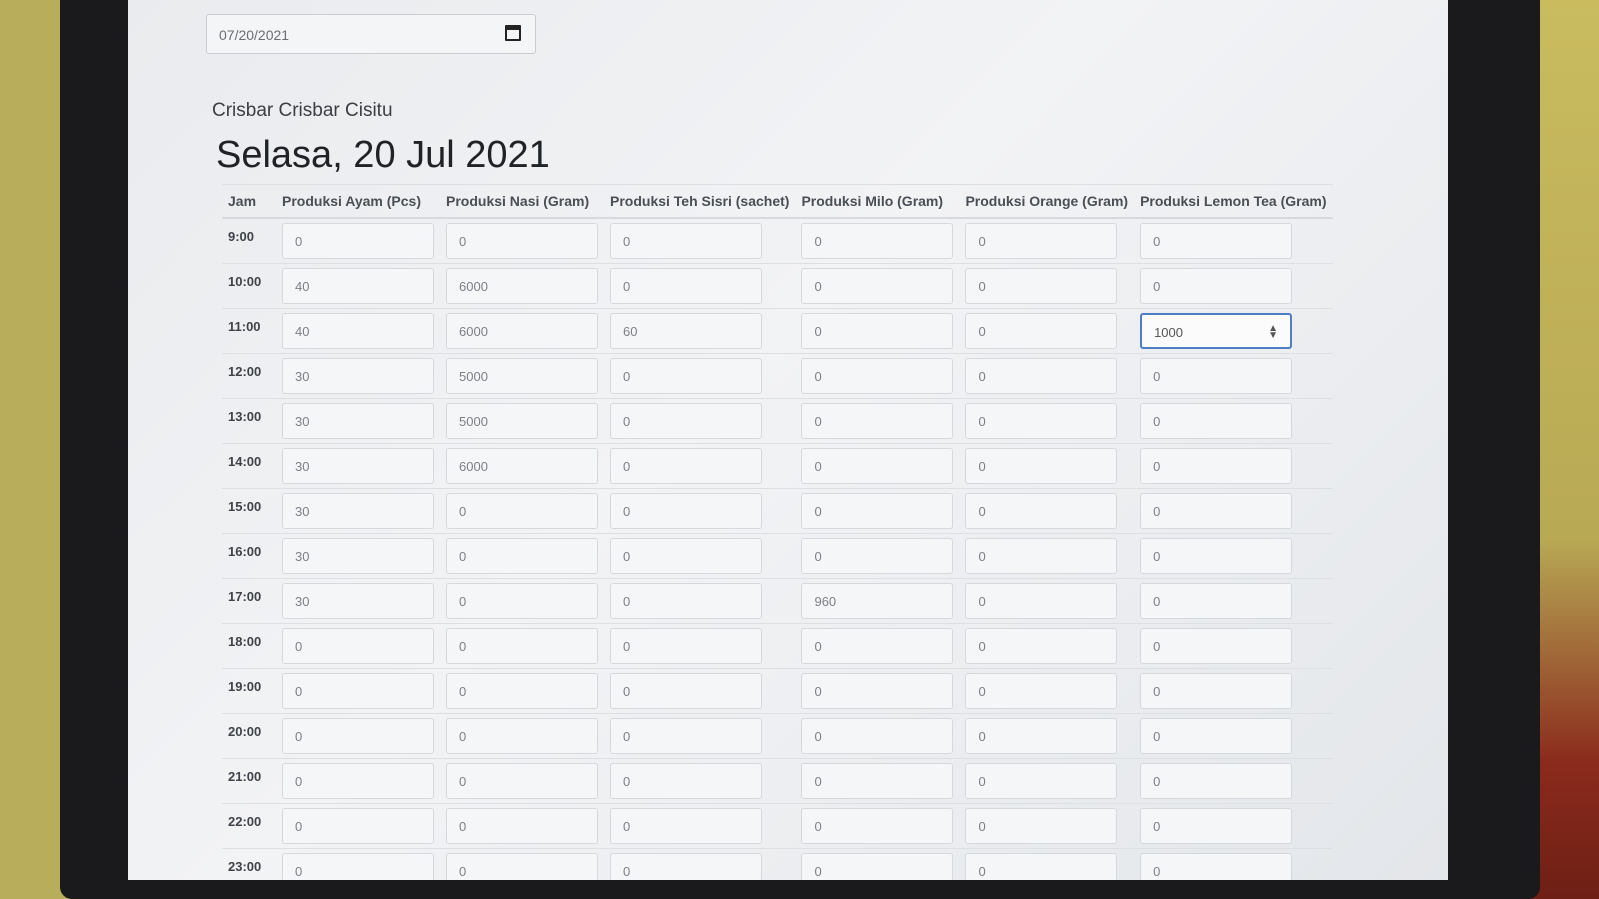 This screenshot has height=899, width=1599. What do you see at coordinates (1216, 331) in the screenshot?
I see `lemon-tea-input: 1000 ▲ ▼` at bounding box center [1216, 331].